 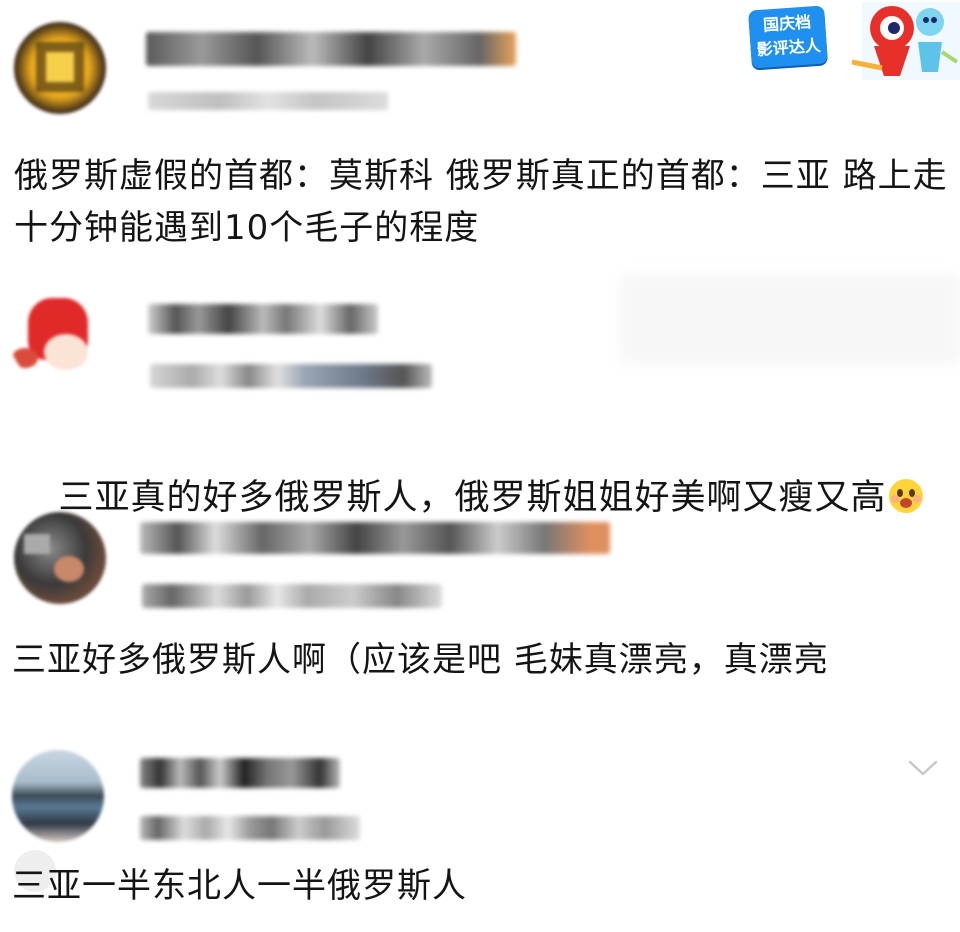 I want to click on chevron-down-icon, so click(x=923, y=768).